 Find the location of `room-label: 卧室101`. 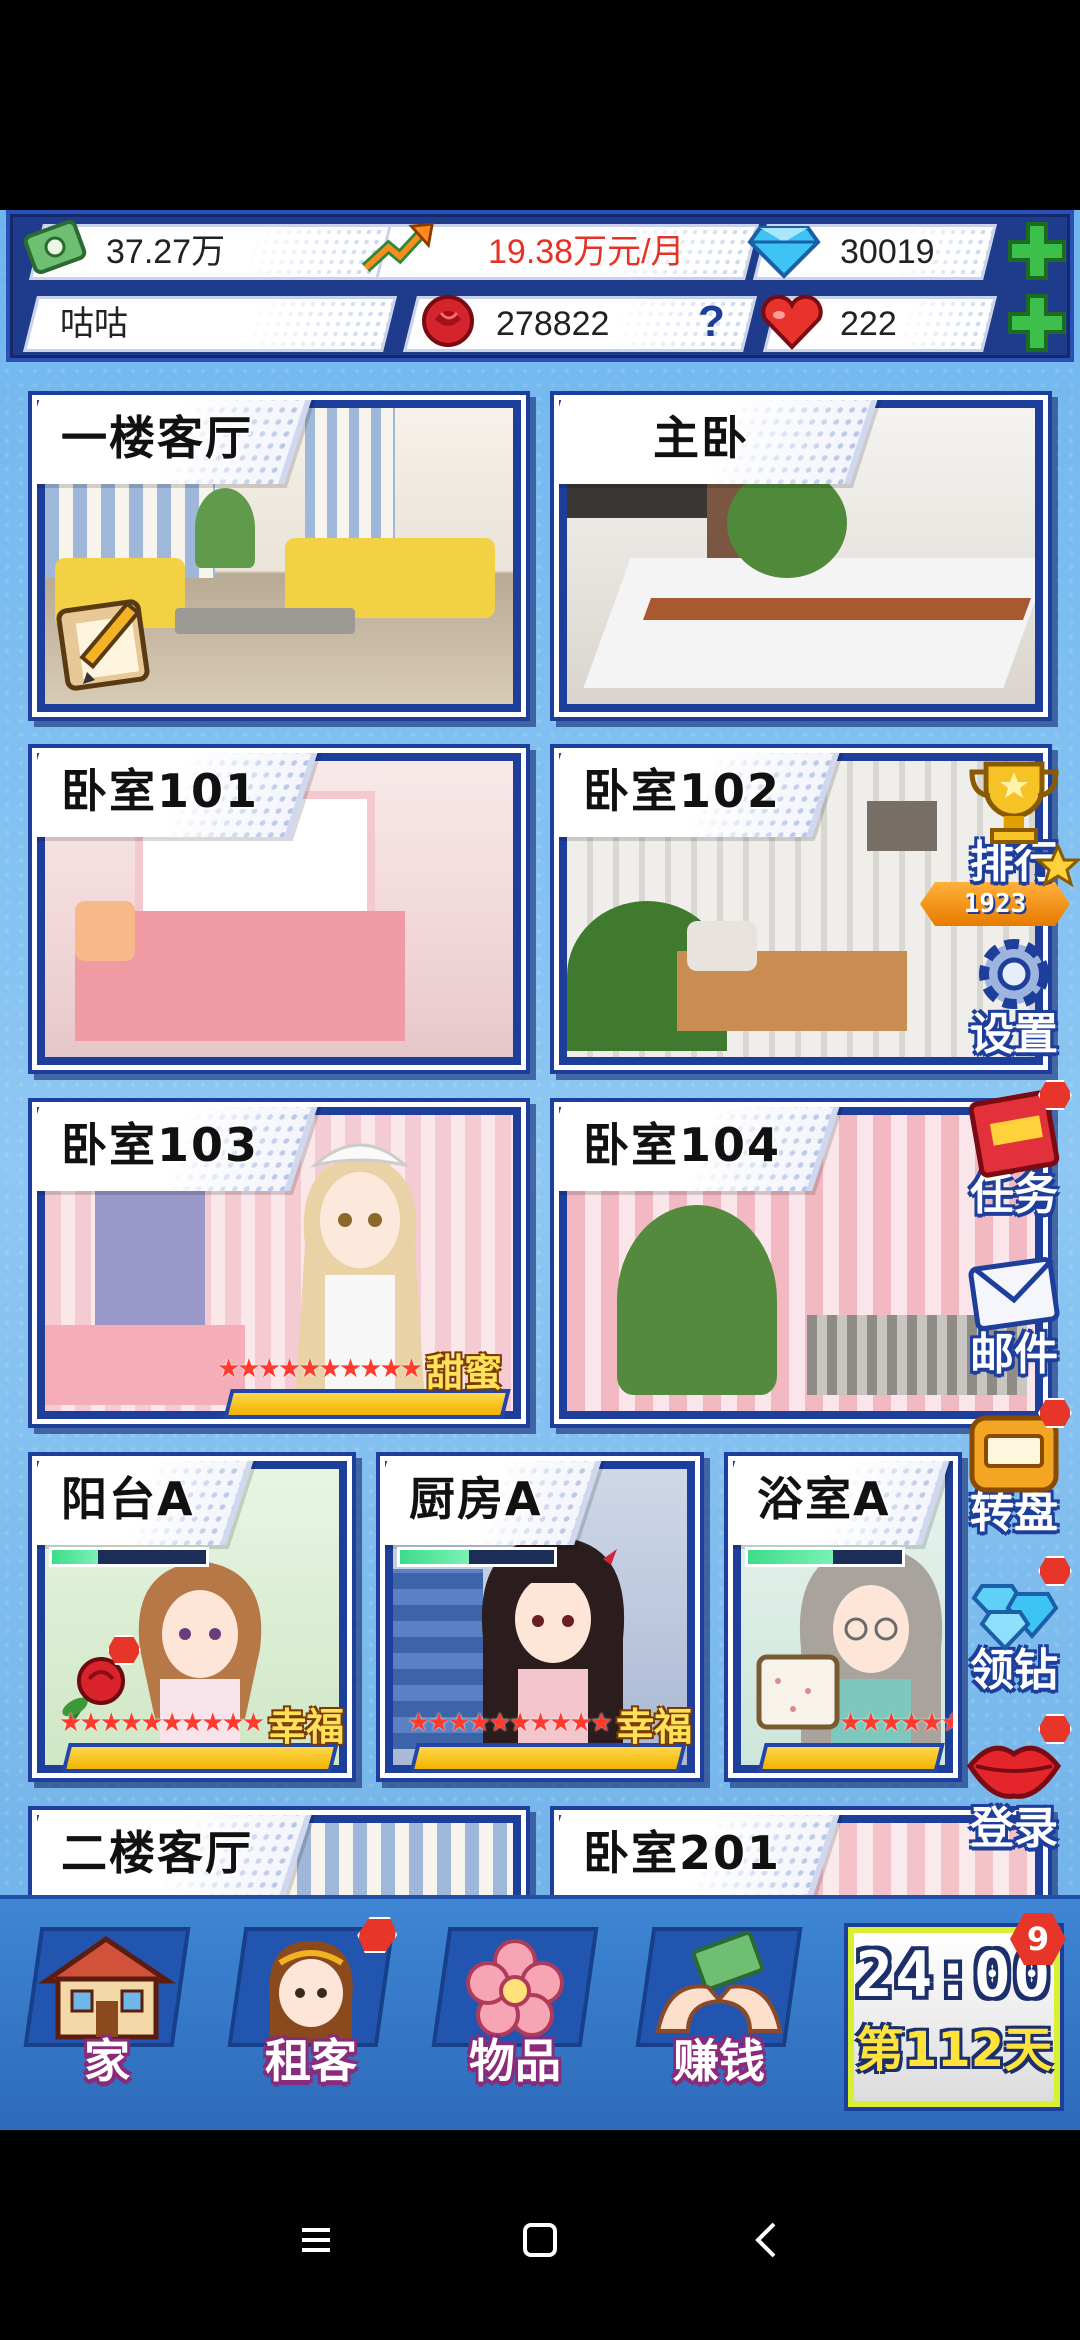

room-label: 卧室101 is located at coordinates (178, 795).